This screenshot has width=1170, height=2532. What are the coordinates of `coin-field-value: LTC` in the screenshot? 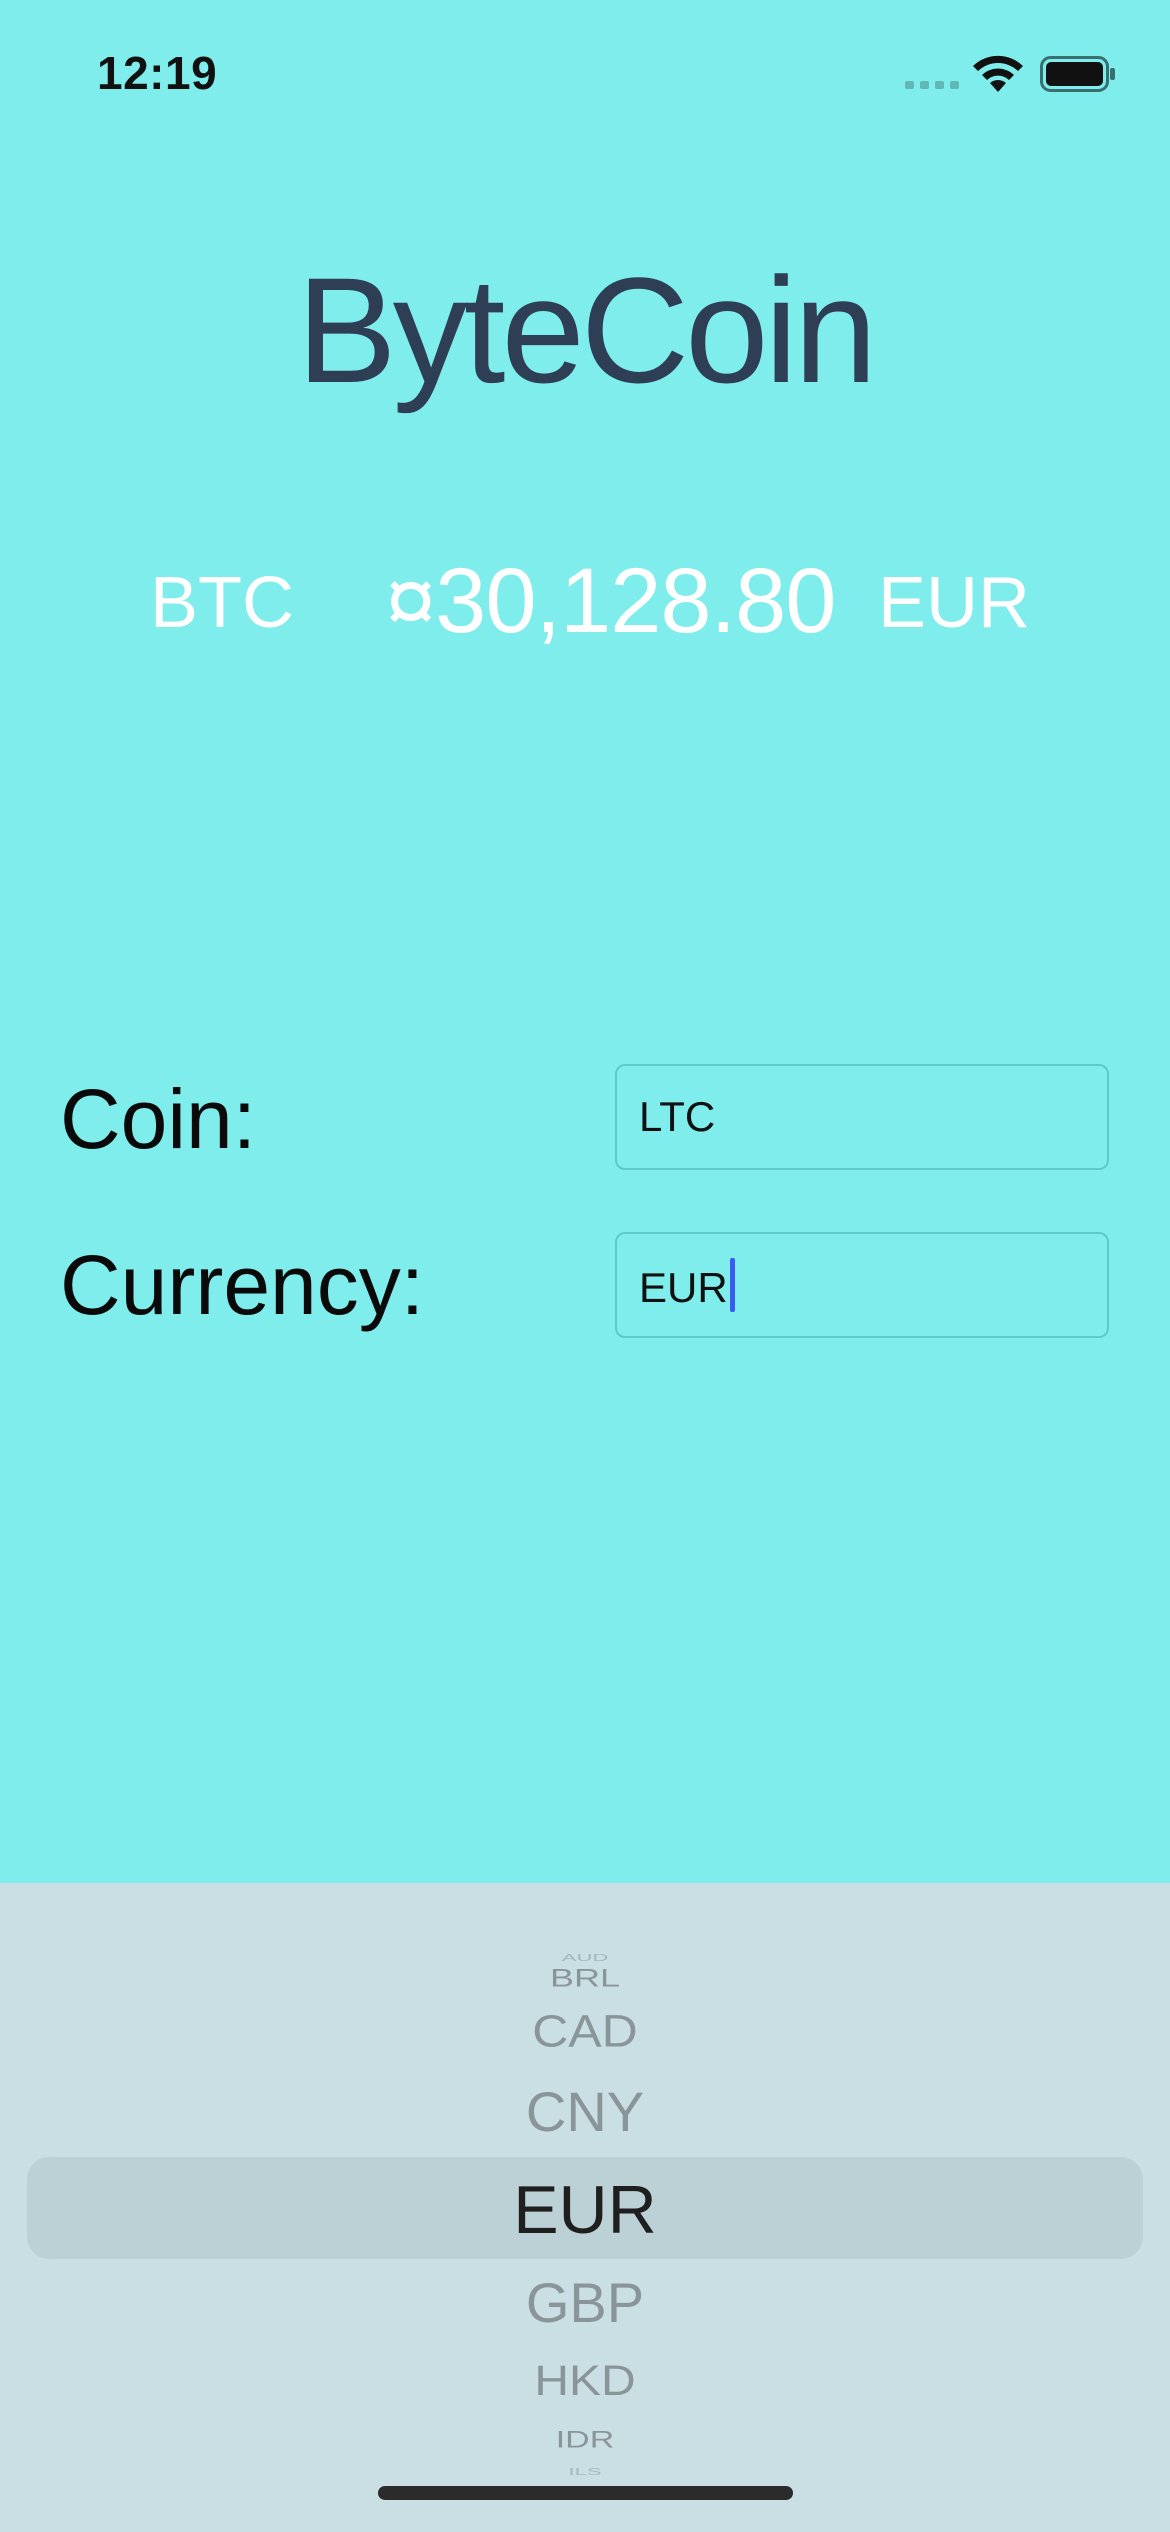 It's located at (677, 1116).